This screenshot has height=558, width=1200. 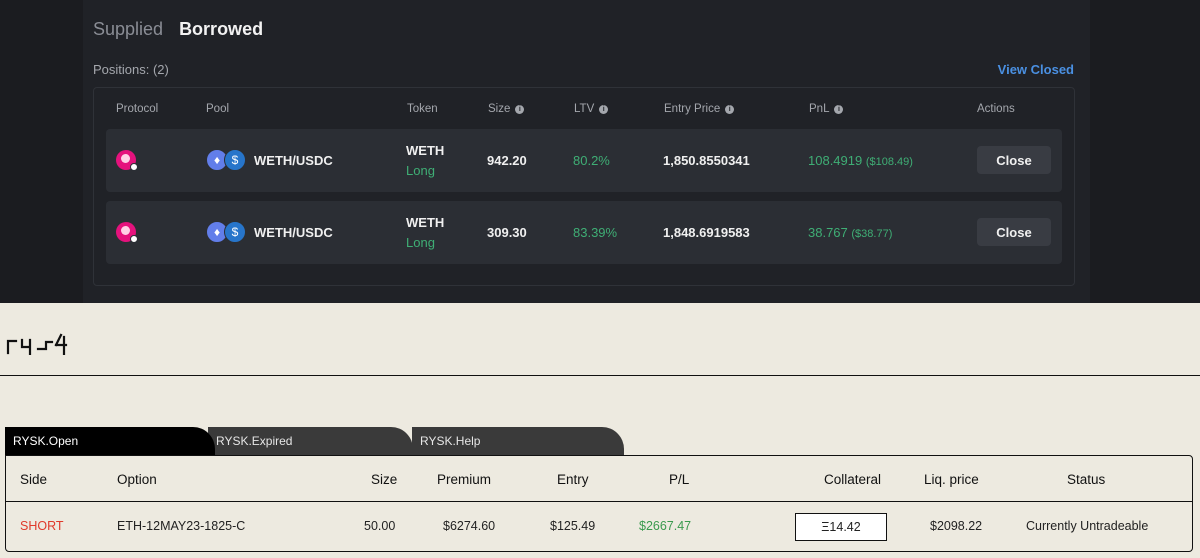 What do you see at coordinates (137, 109) in the screenshot?
I see `col-protocol: Protocol` at bounding box center [137, 109].